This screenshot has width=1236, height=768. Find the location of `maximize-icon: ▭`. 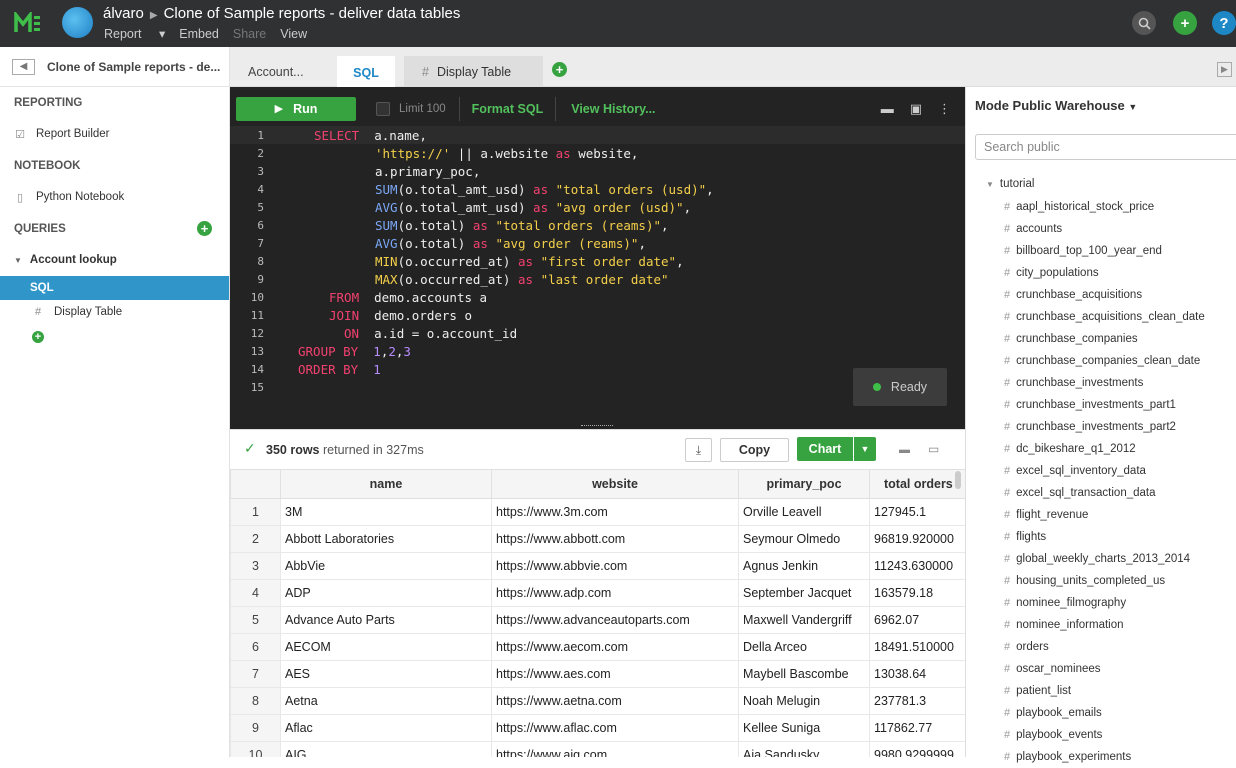

maximize-icon: ▭ is located at coordinates (933, 449).